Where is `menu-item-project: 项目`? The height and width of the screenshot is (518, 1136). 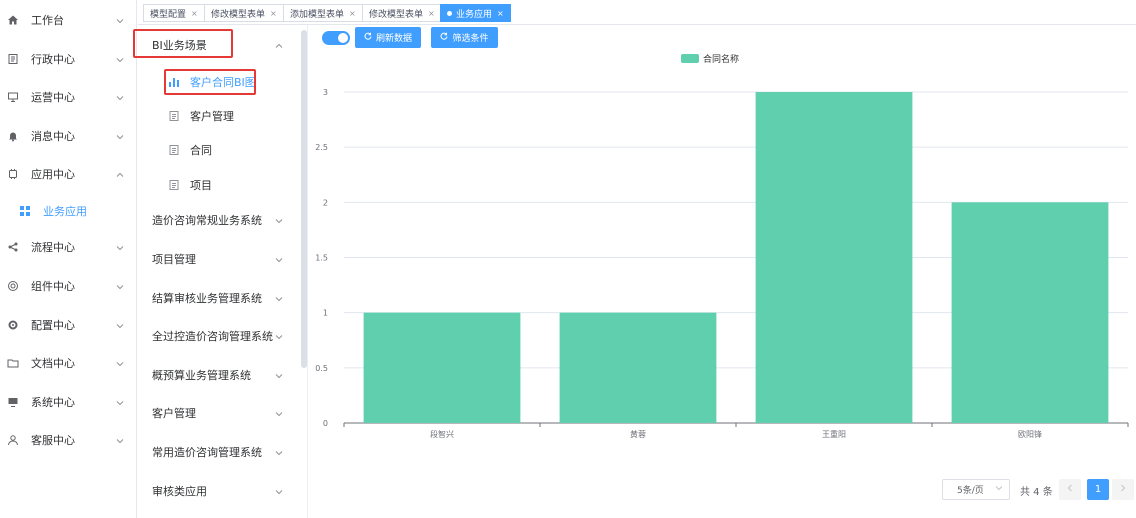 menu-item-project: 项目 is located at coordinates (190, 185).